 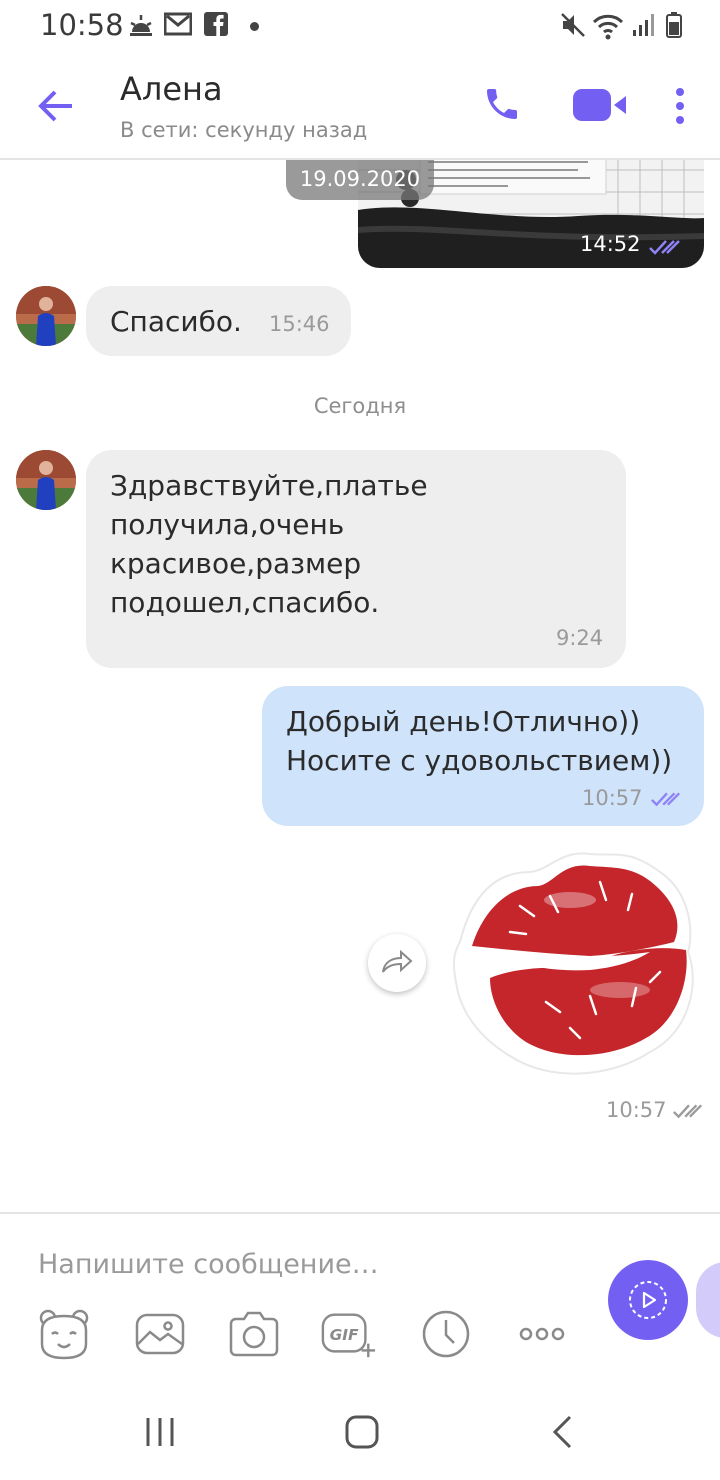 What do you see at coordinates (236, 563) in the screenshot?
I see `message-line: красивое,размер` at bounding box center [236, 563].